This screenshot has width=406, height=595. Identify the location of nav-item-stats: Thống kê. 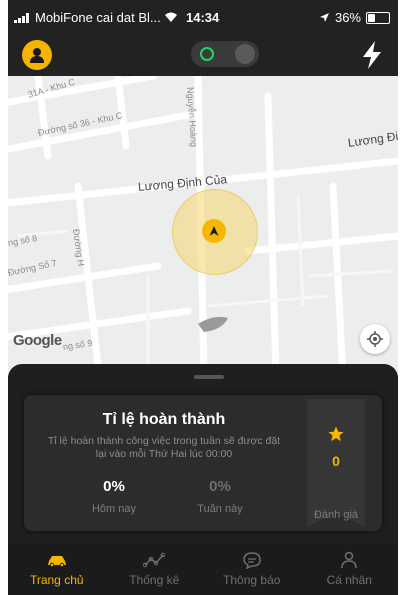
(155, 569).